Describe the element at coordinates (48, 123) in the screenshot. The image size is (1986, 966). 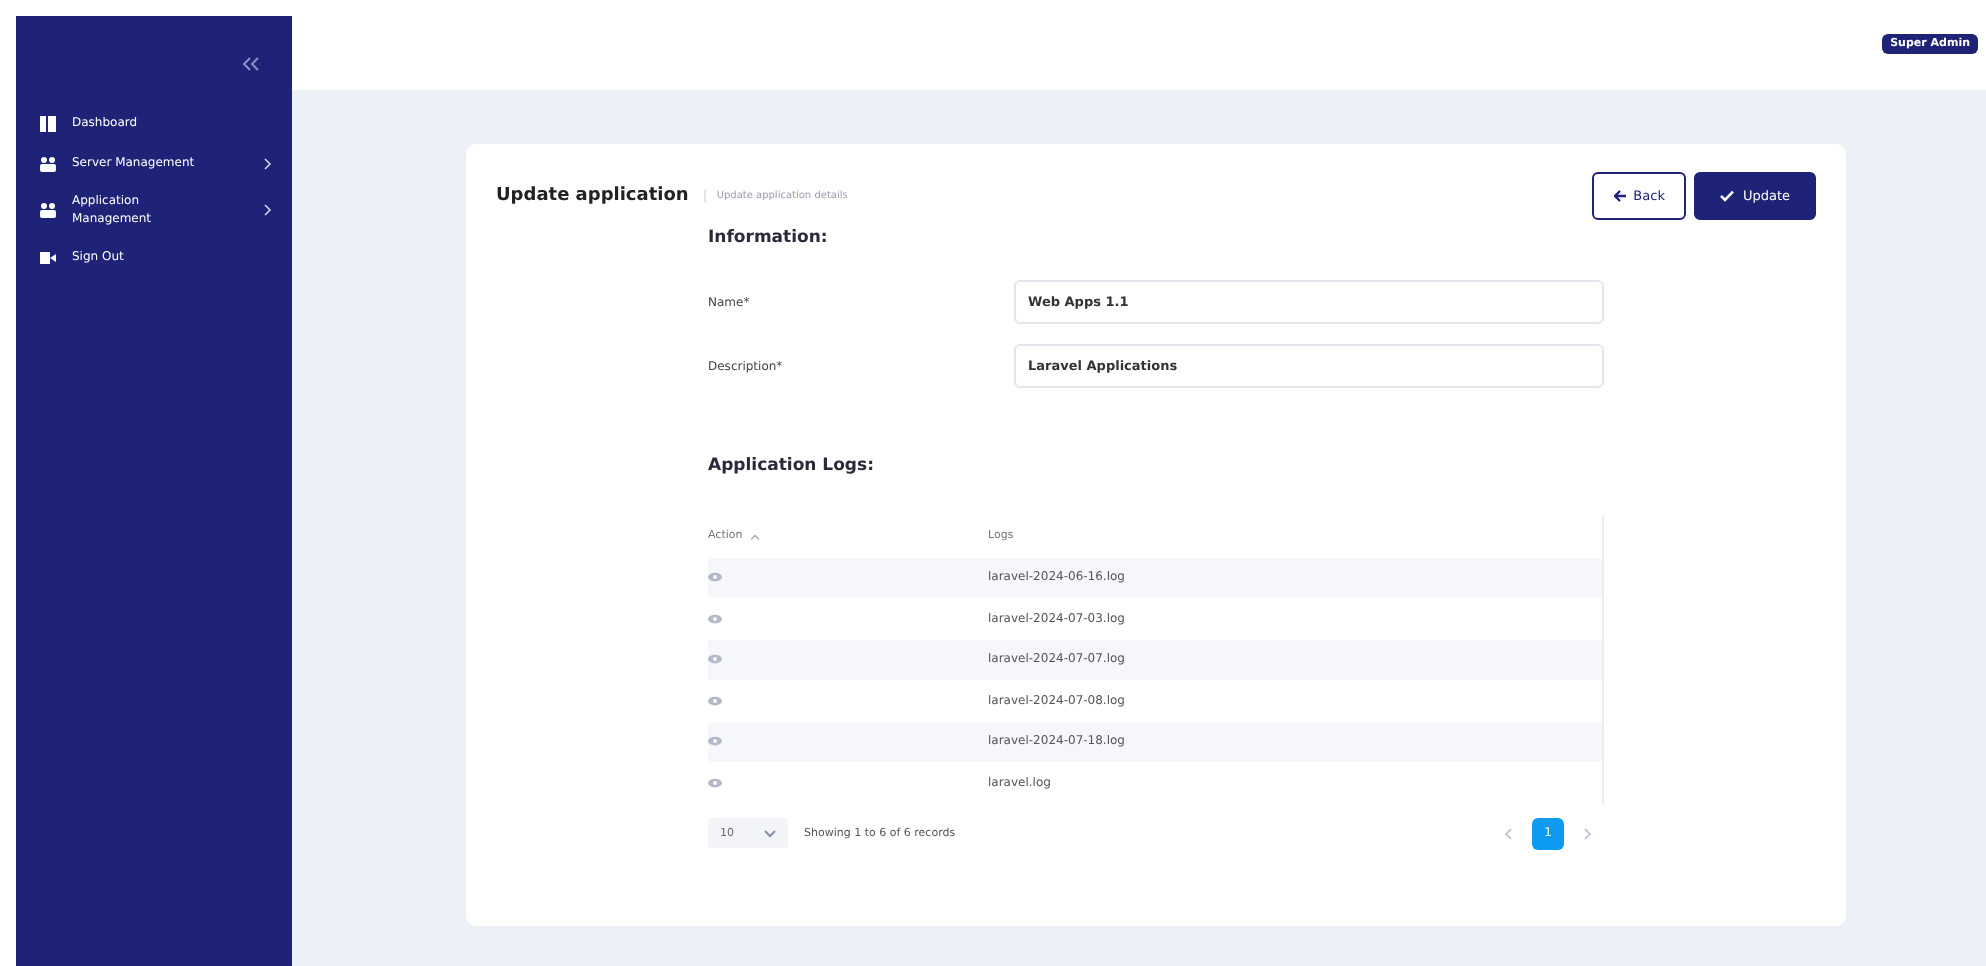
I see `dashboard-icon` at that location.